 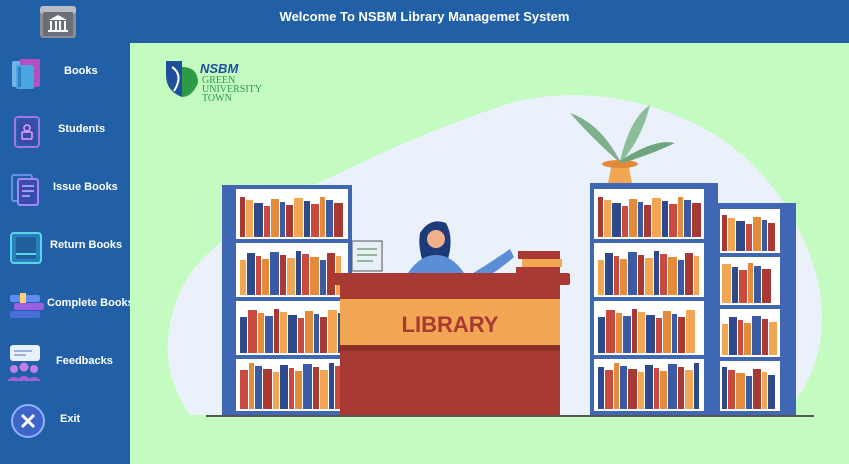 What do you see at coordinates (81, 71) in the screenshot?
I see `sidebar-item-label: Books` at bounding box center [81, 71].